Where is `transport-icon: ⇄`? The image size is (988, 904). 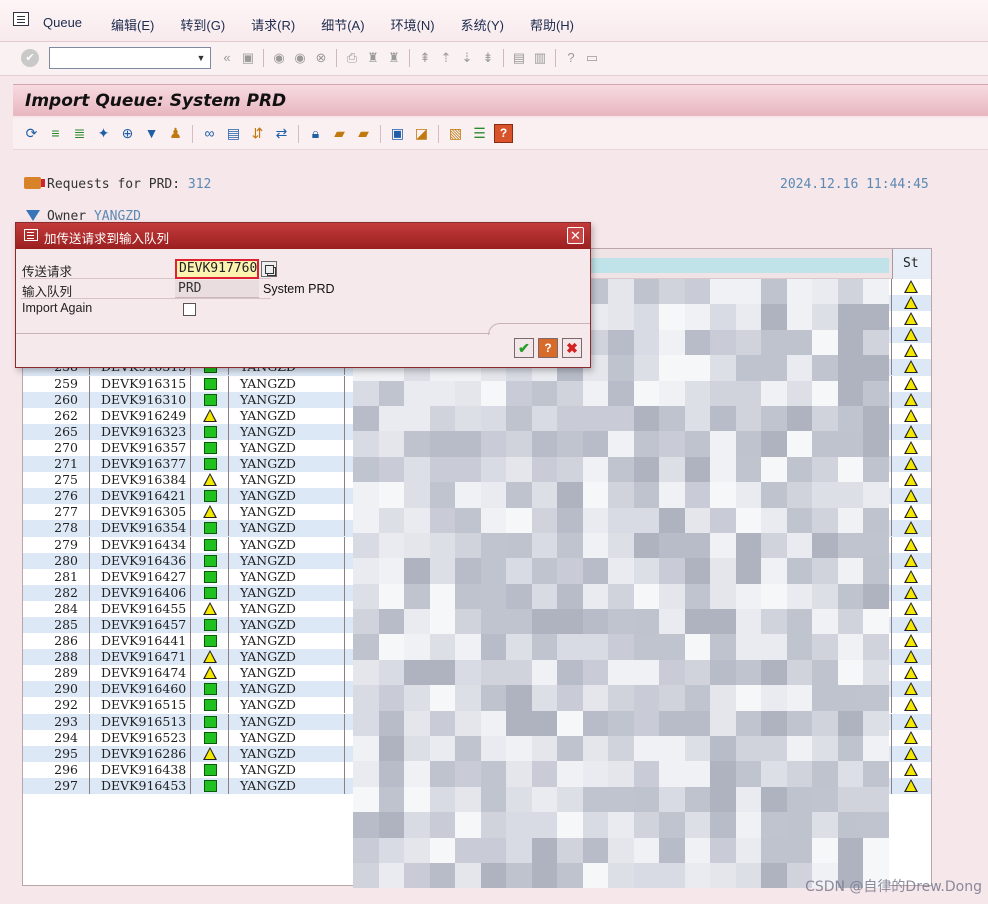 transport-icon: ⇄ is located at coordinates (281, 133).